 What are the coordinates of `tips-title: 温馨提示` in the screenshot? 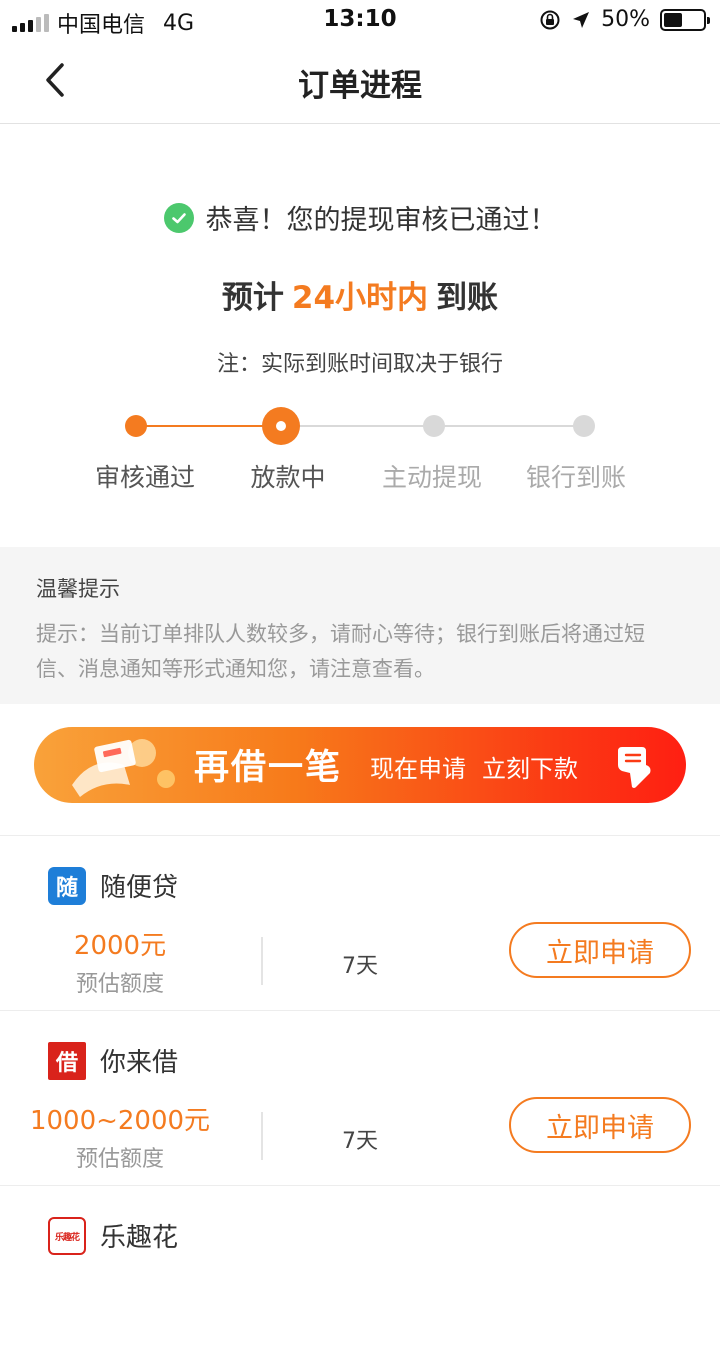 It's located at (78, 589).